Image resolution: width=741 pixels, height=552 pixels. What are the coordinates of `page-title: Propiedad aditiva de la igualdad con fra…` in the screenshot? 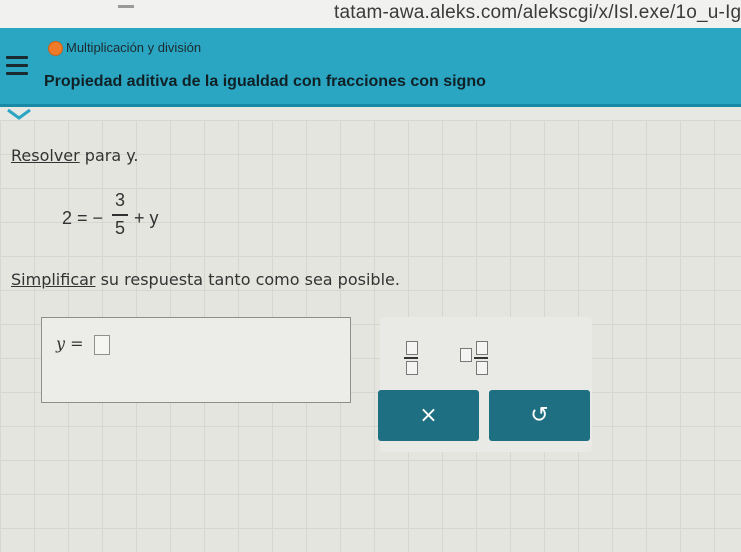 It's located at (265, 81).